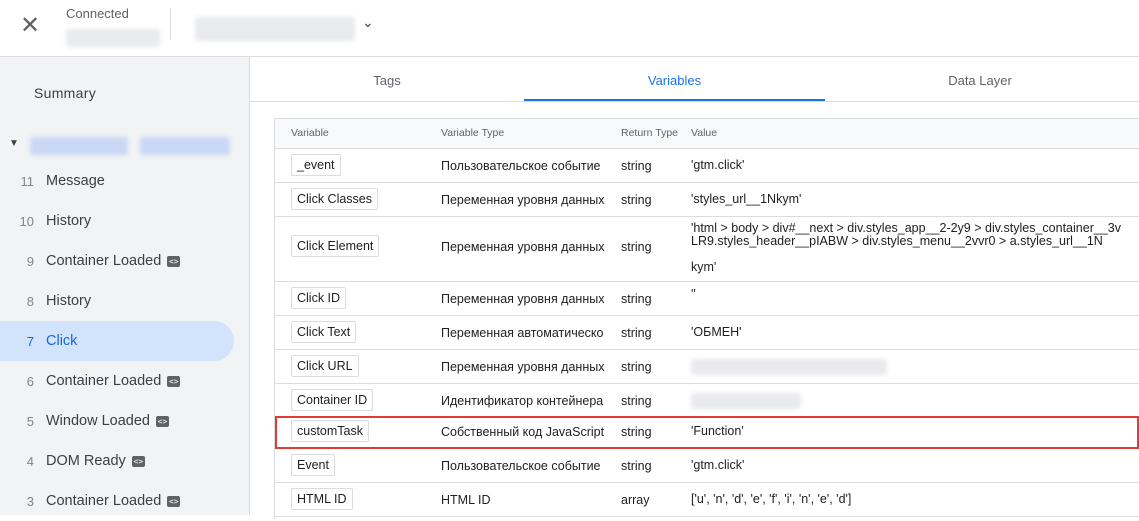 Image resolution: width=1139 pixels, height=521 pixels. Describe the element at coordinates (170, 24) in the screenshot. I see `divider` at that location.